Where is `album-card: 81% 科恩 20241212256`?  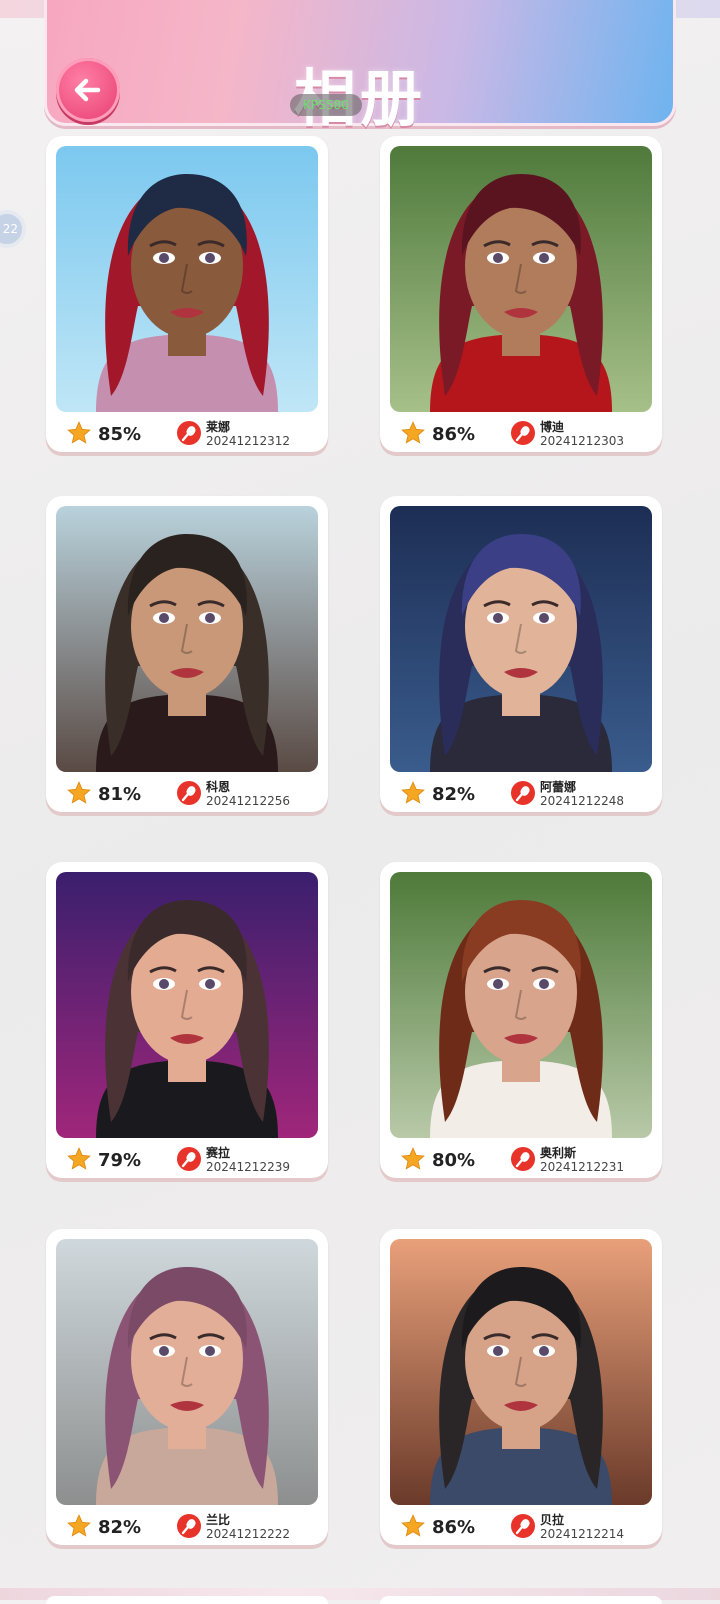 album-card: 81% 科恩 20241212256 is located at coordinates (187, 654).